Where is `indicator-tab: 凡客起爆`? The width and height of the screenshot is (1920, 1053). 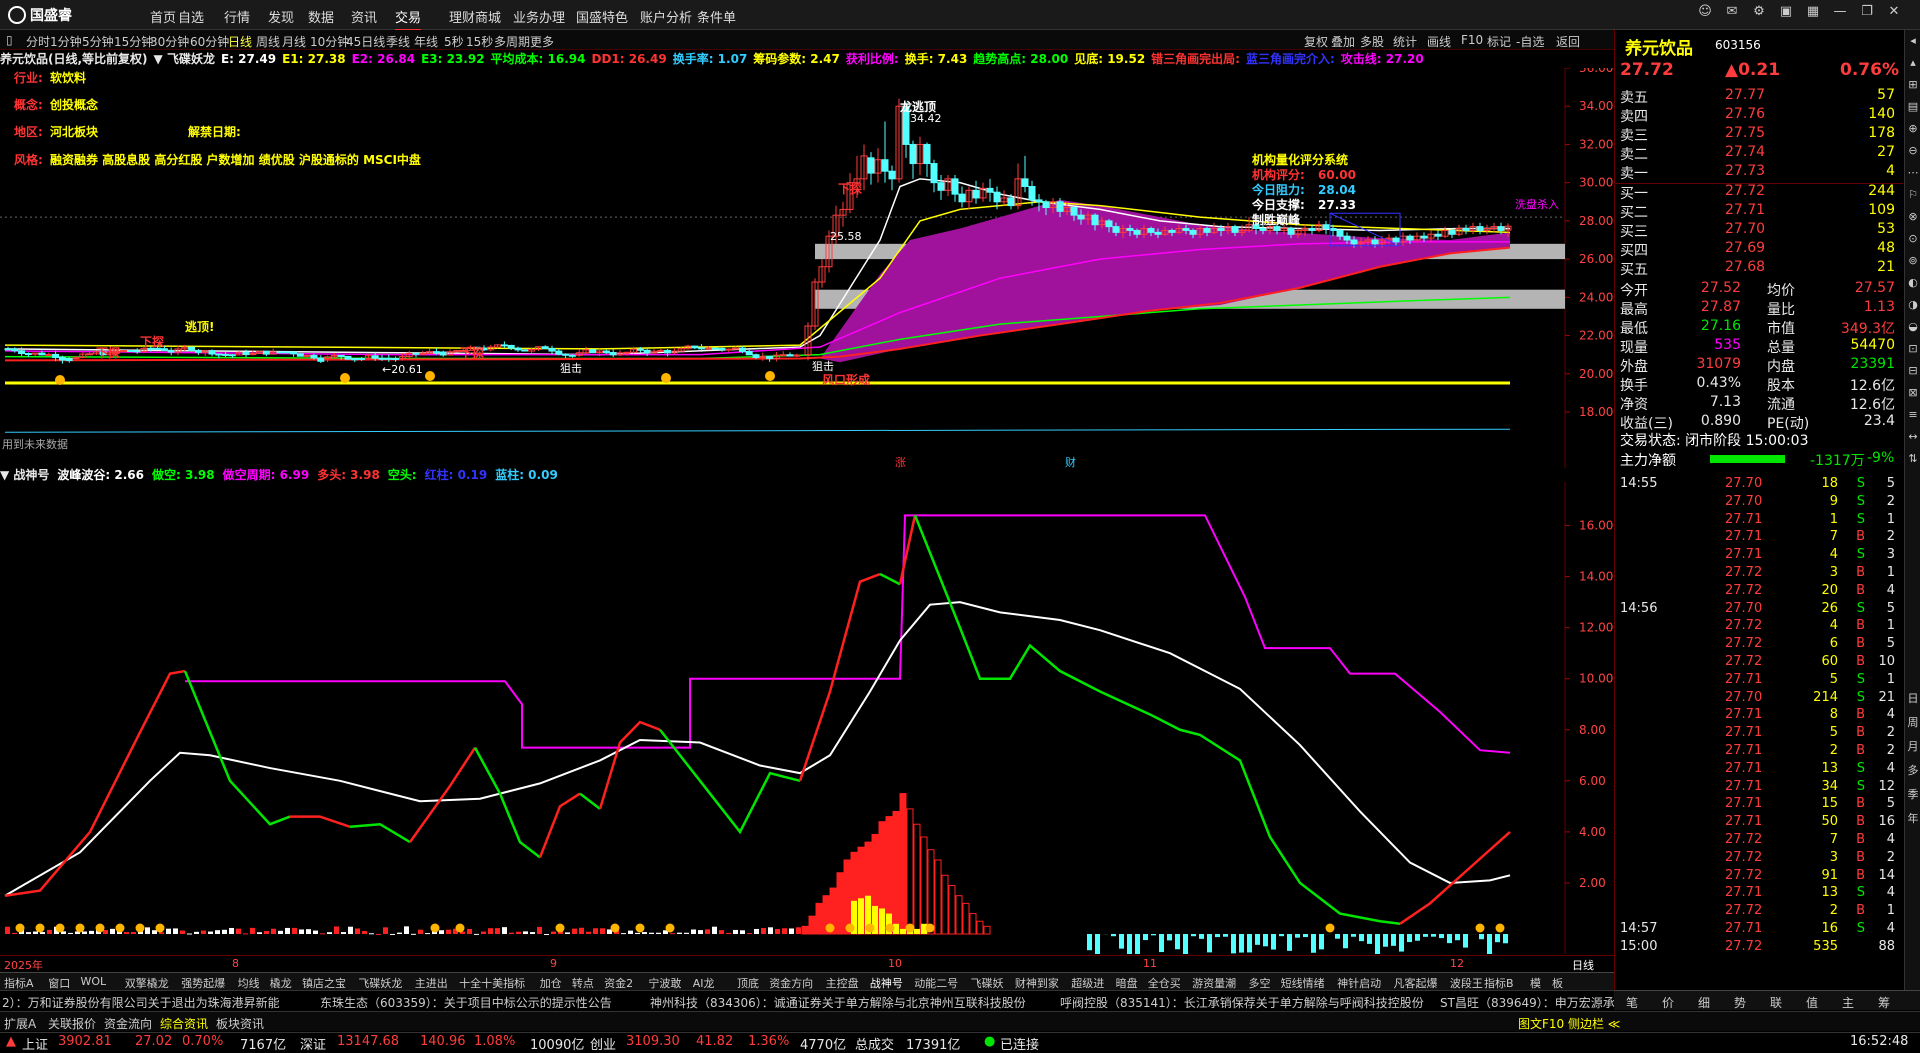 indicator-tab: 凡客起爆 is located at coordinates (1416, 983).